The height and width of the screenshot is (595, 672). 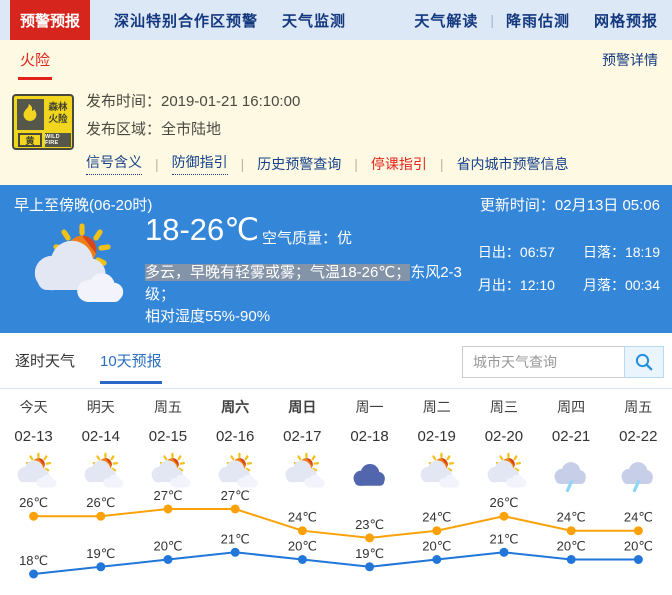 What do you see at coordinates (50, 20) in the screenshot?
I see `tab-warning-forecast: 预警预报` at bounding box center [50, 20].